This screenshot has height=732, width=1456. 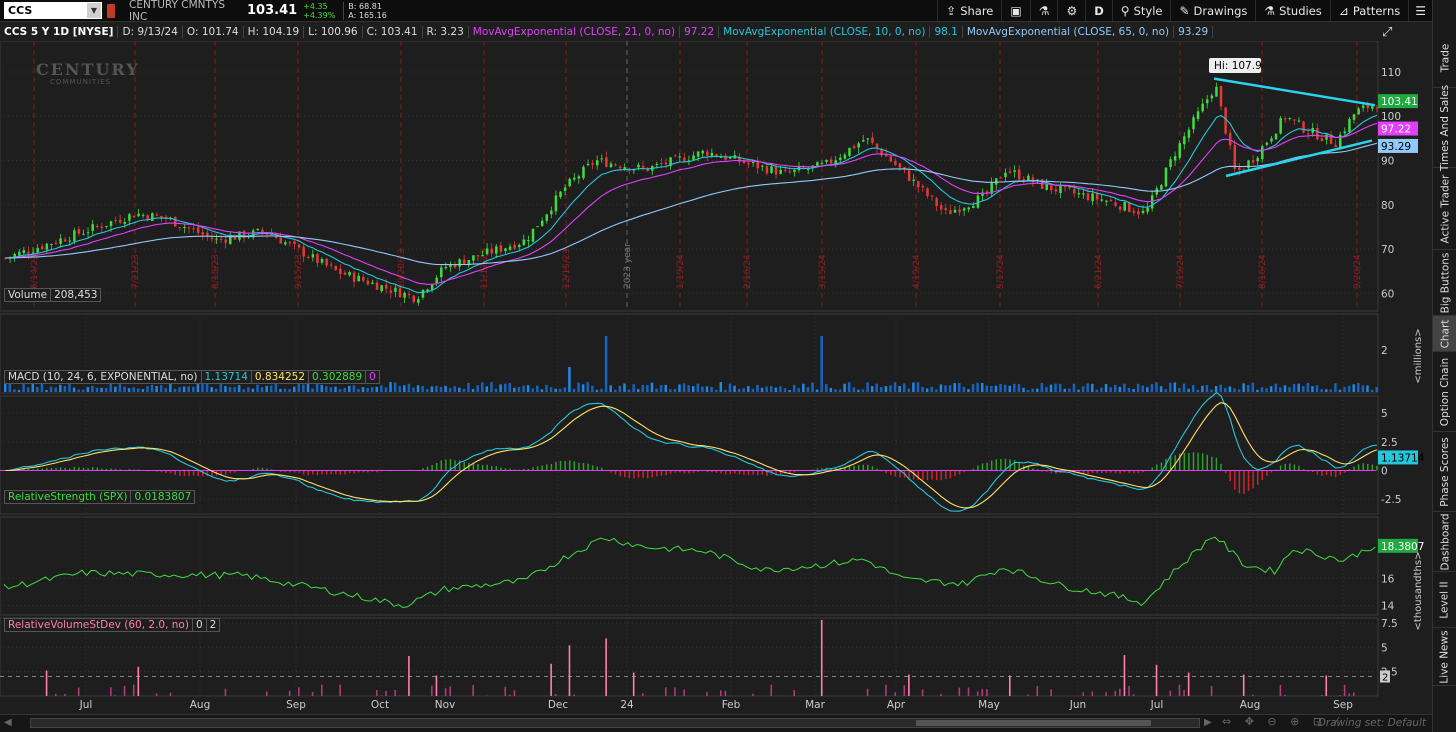 What do you see at coordinates (1033, 723) in the screenshot?
I see `scroll-thumb` at bounding box center [1033, 723].